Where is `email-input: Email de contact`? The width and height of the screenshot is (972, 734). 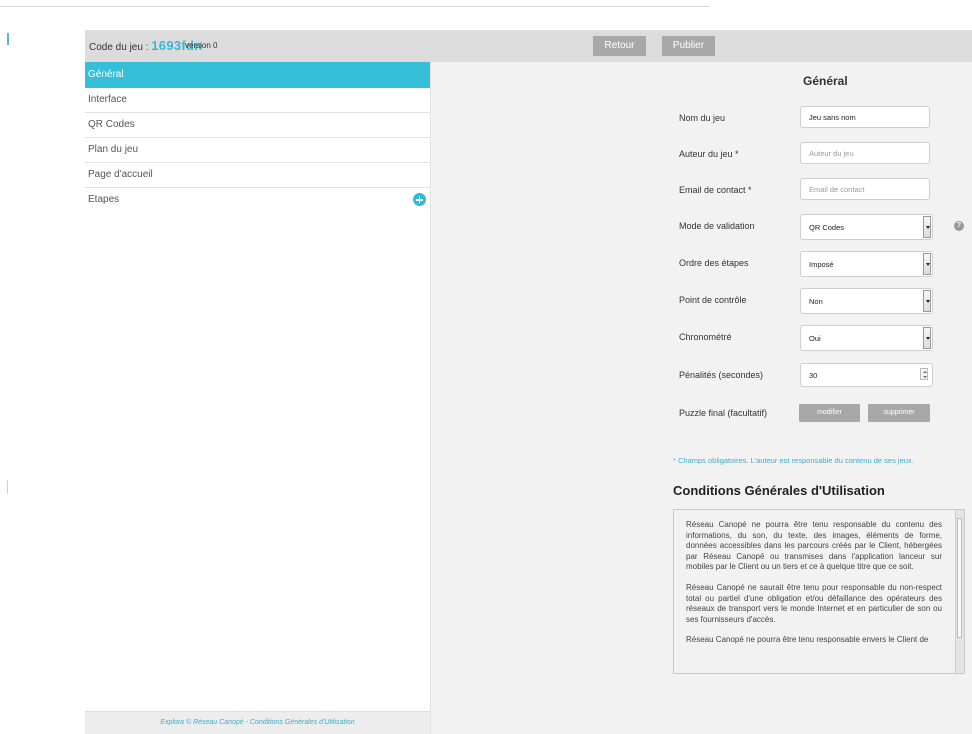 email-input: Email de contact is located at coordinates (865, 189).